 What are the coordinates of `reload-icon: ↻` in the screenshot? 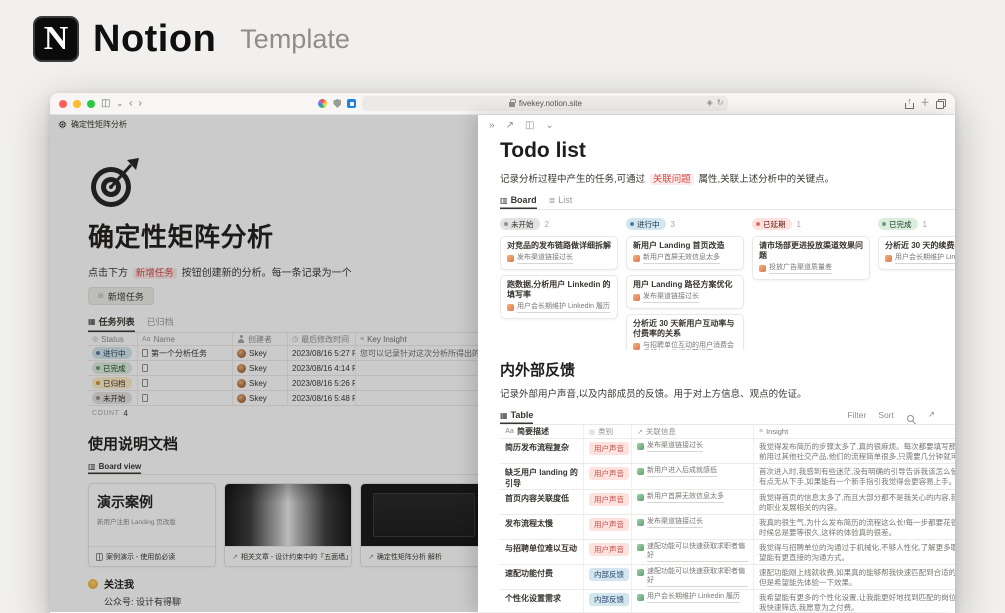 It's located at (720, 102).